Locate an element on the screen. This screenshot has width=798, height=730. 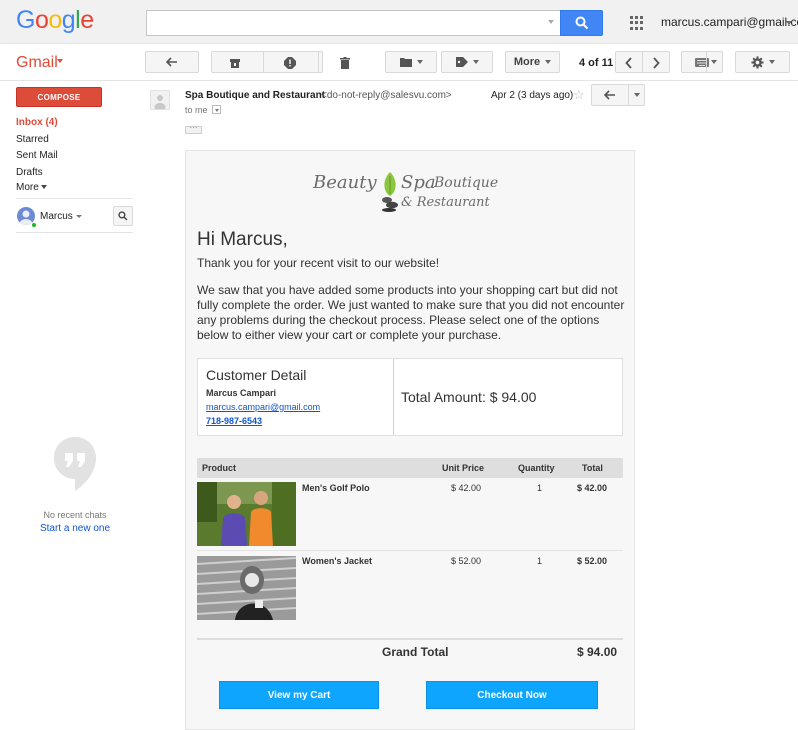
column-header-quantity: Quantity is located at coordinates (536, 468).